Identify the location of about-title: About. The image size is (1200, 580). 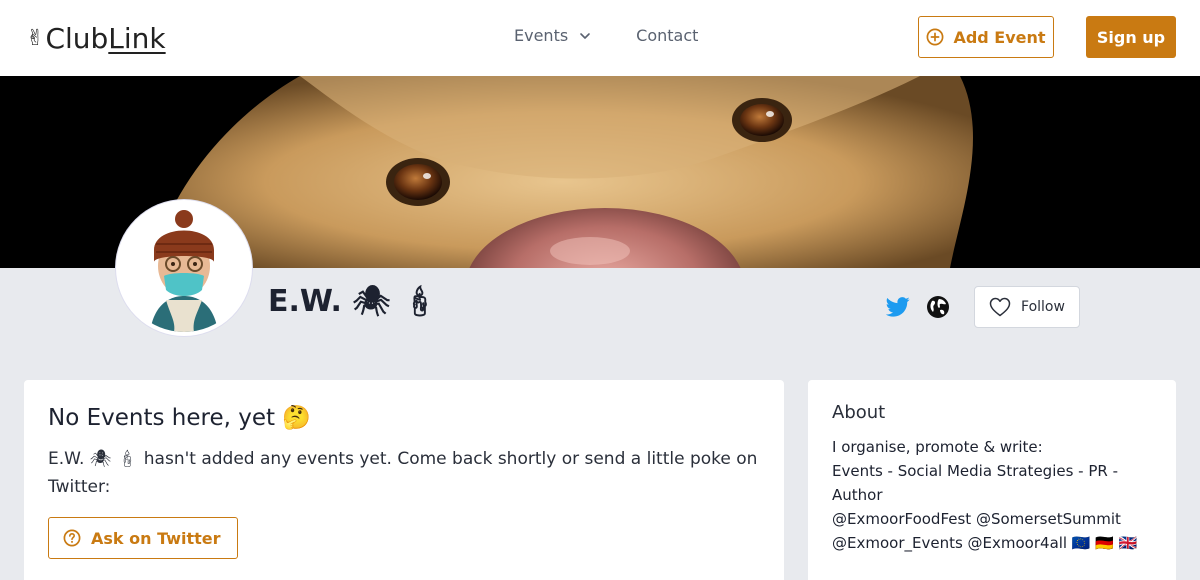
(859, 412).